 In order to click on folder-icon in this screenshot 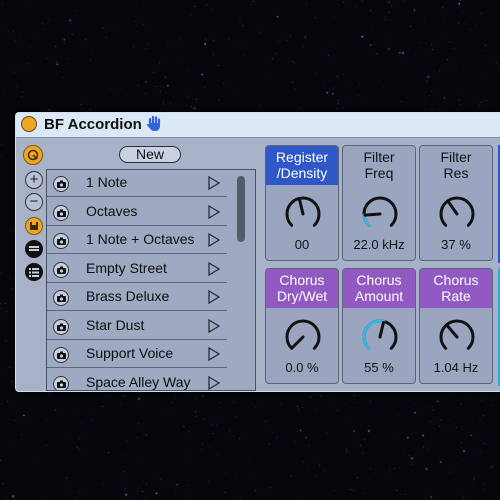, I will do `click(34, 249)`.